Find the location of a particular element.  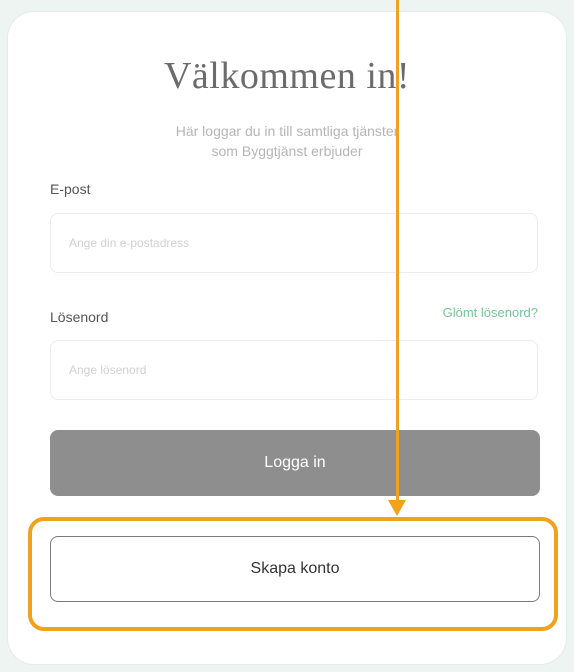

password-input is located at coordinates (294, 370).